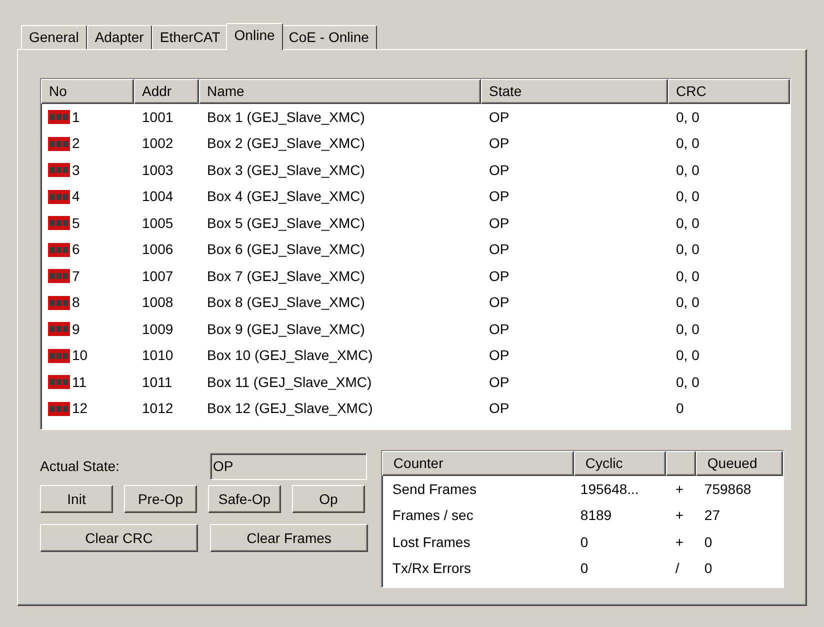 This screenshot has width=824, height=627. I want to click on column-header: No, so click(87, 91).